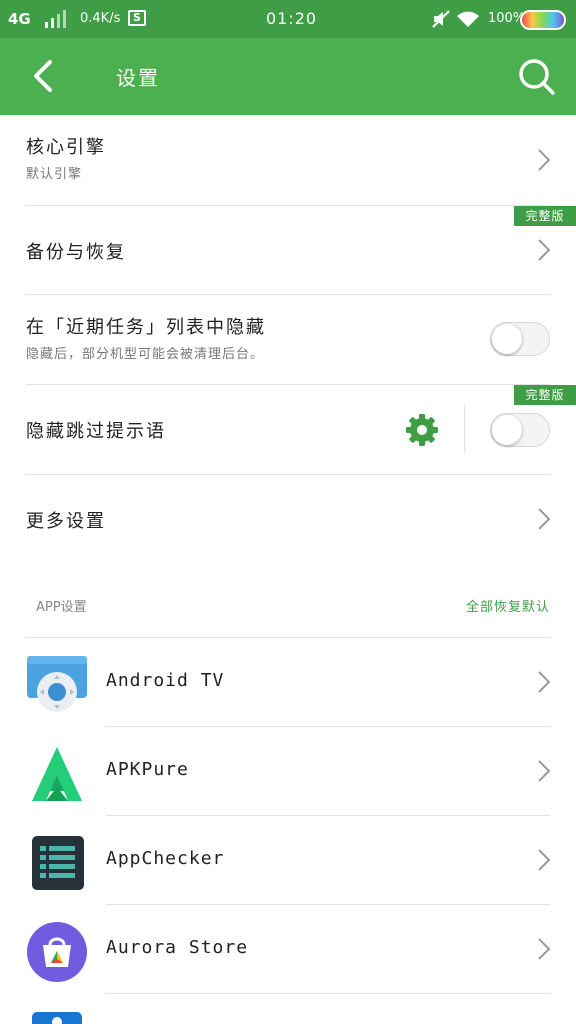 This screenshot has height=1024, width=576. What do you see at coordinates (147, 769) in the screenshot?
I see `app-name: APKPure` at bounding box center [147, 769].